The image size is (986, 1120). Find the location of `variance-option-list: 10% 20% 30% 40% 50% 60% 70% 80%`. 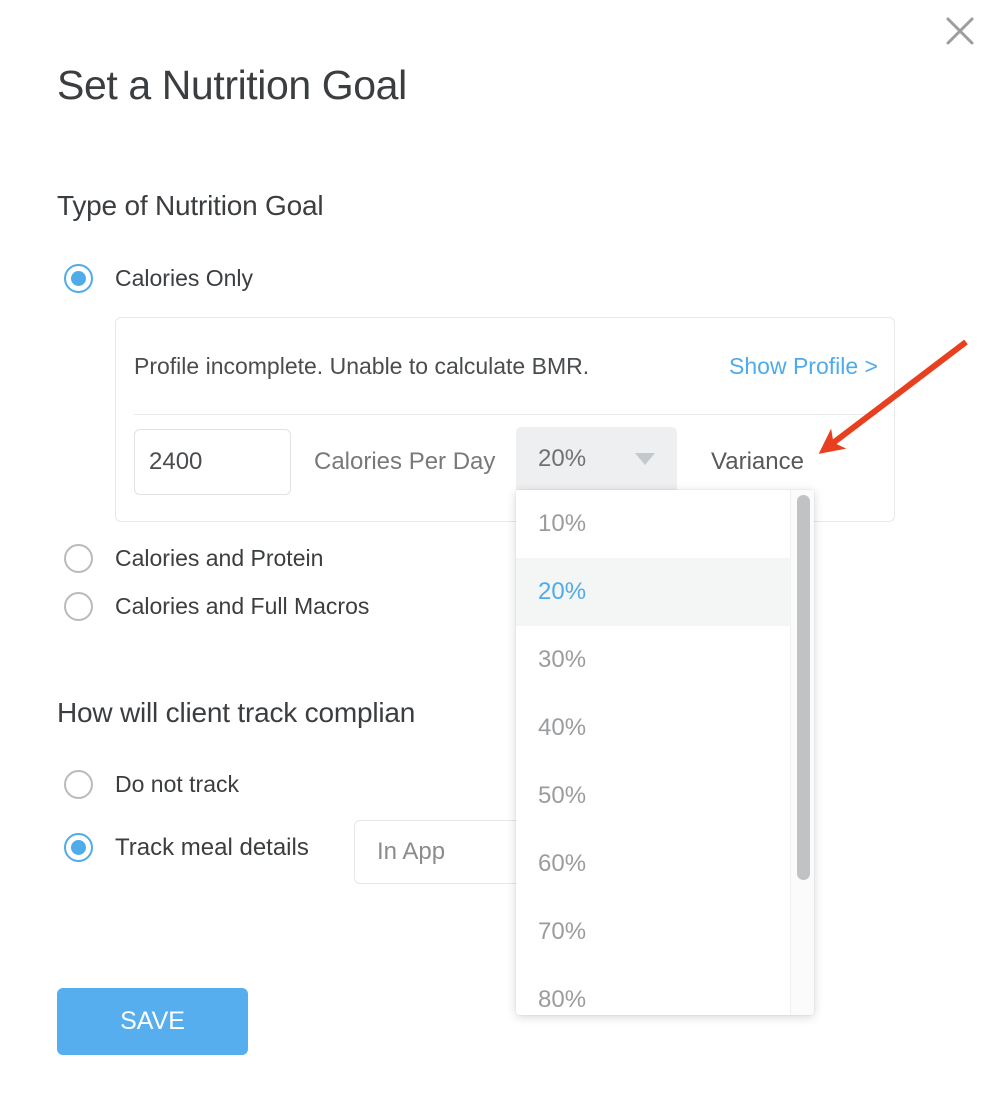

variance-option-list: 10% 20% 30% 40% 50% 60% 70% 80% is located at coordinates (653, 752).